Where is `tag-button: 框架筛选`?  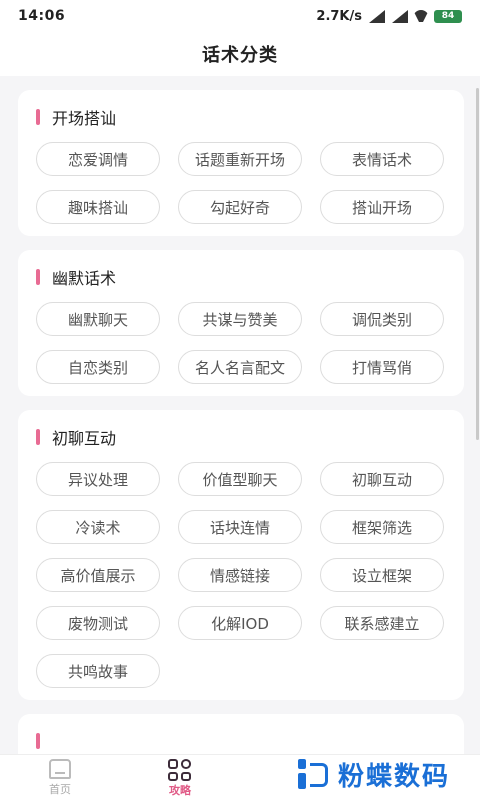 tag-button: 框架筛选 is located at coordinates (382, 527).